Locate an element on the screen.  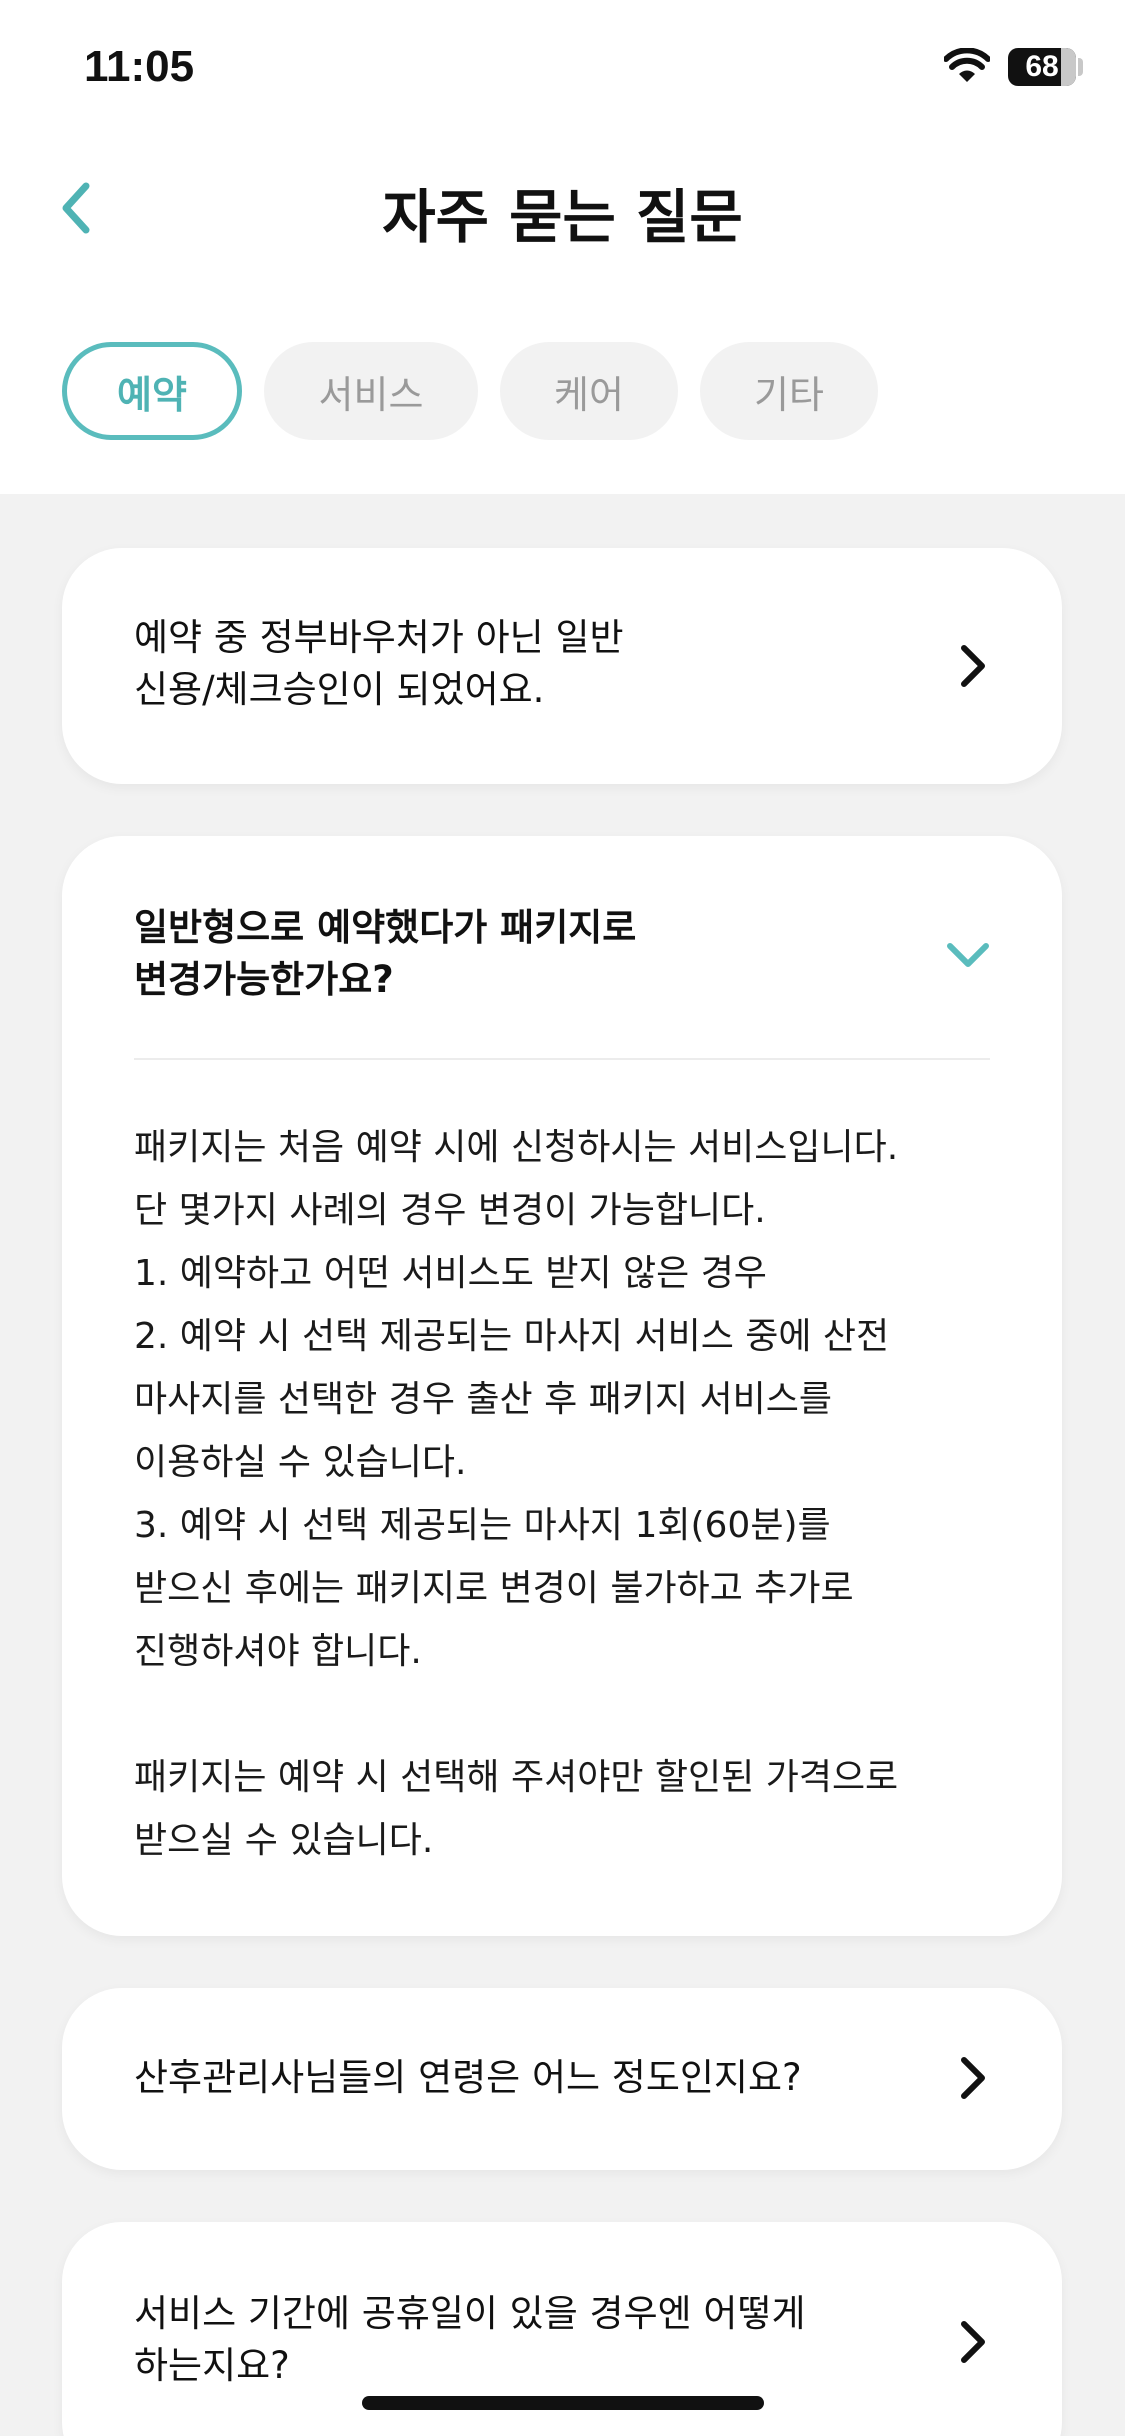
category-tabs: 예약 서비스 케어 기타 is located at coordinates (470, 391).